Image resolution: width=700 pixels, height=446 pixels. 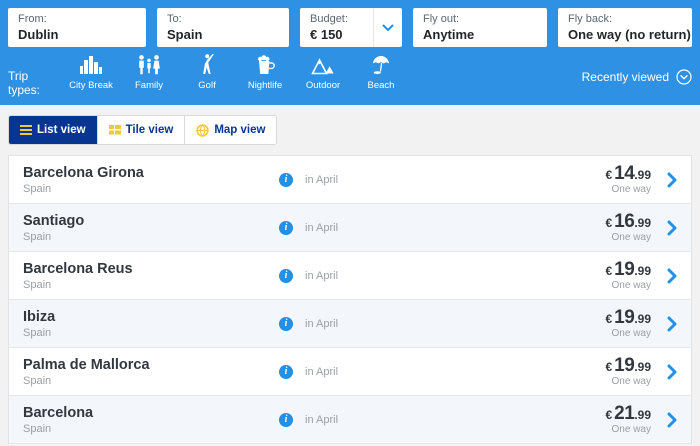 I want to click on destination-city: Palma de Mallorca, so click(x=86, y=364).